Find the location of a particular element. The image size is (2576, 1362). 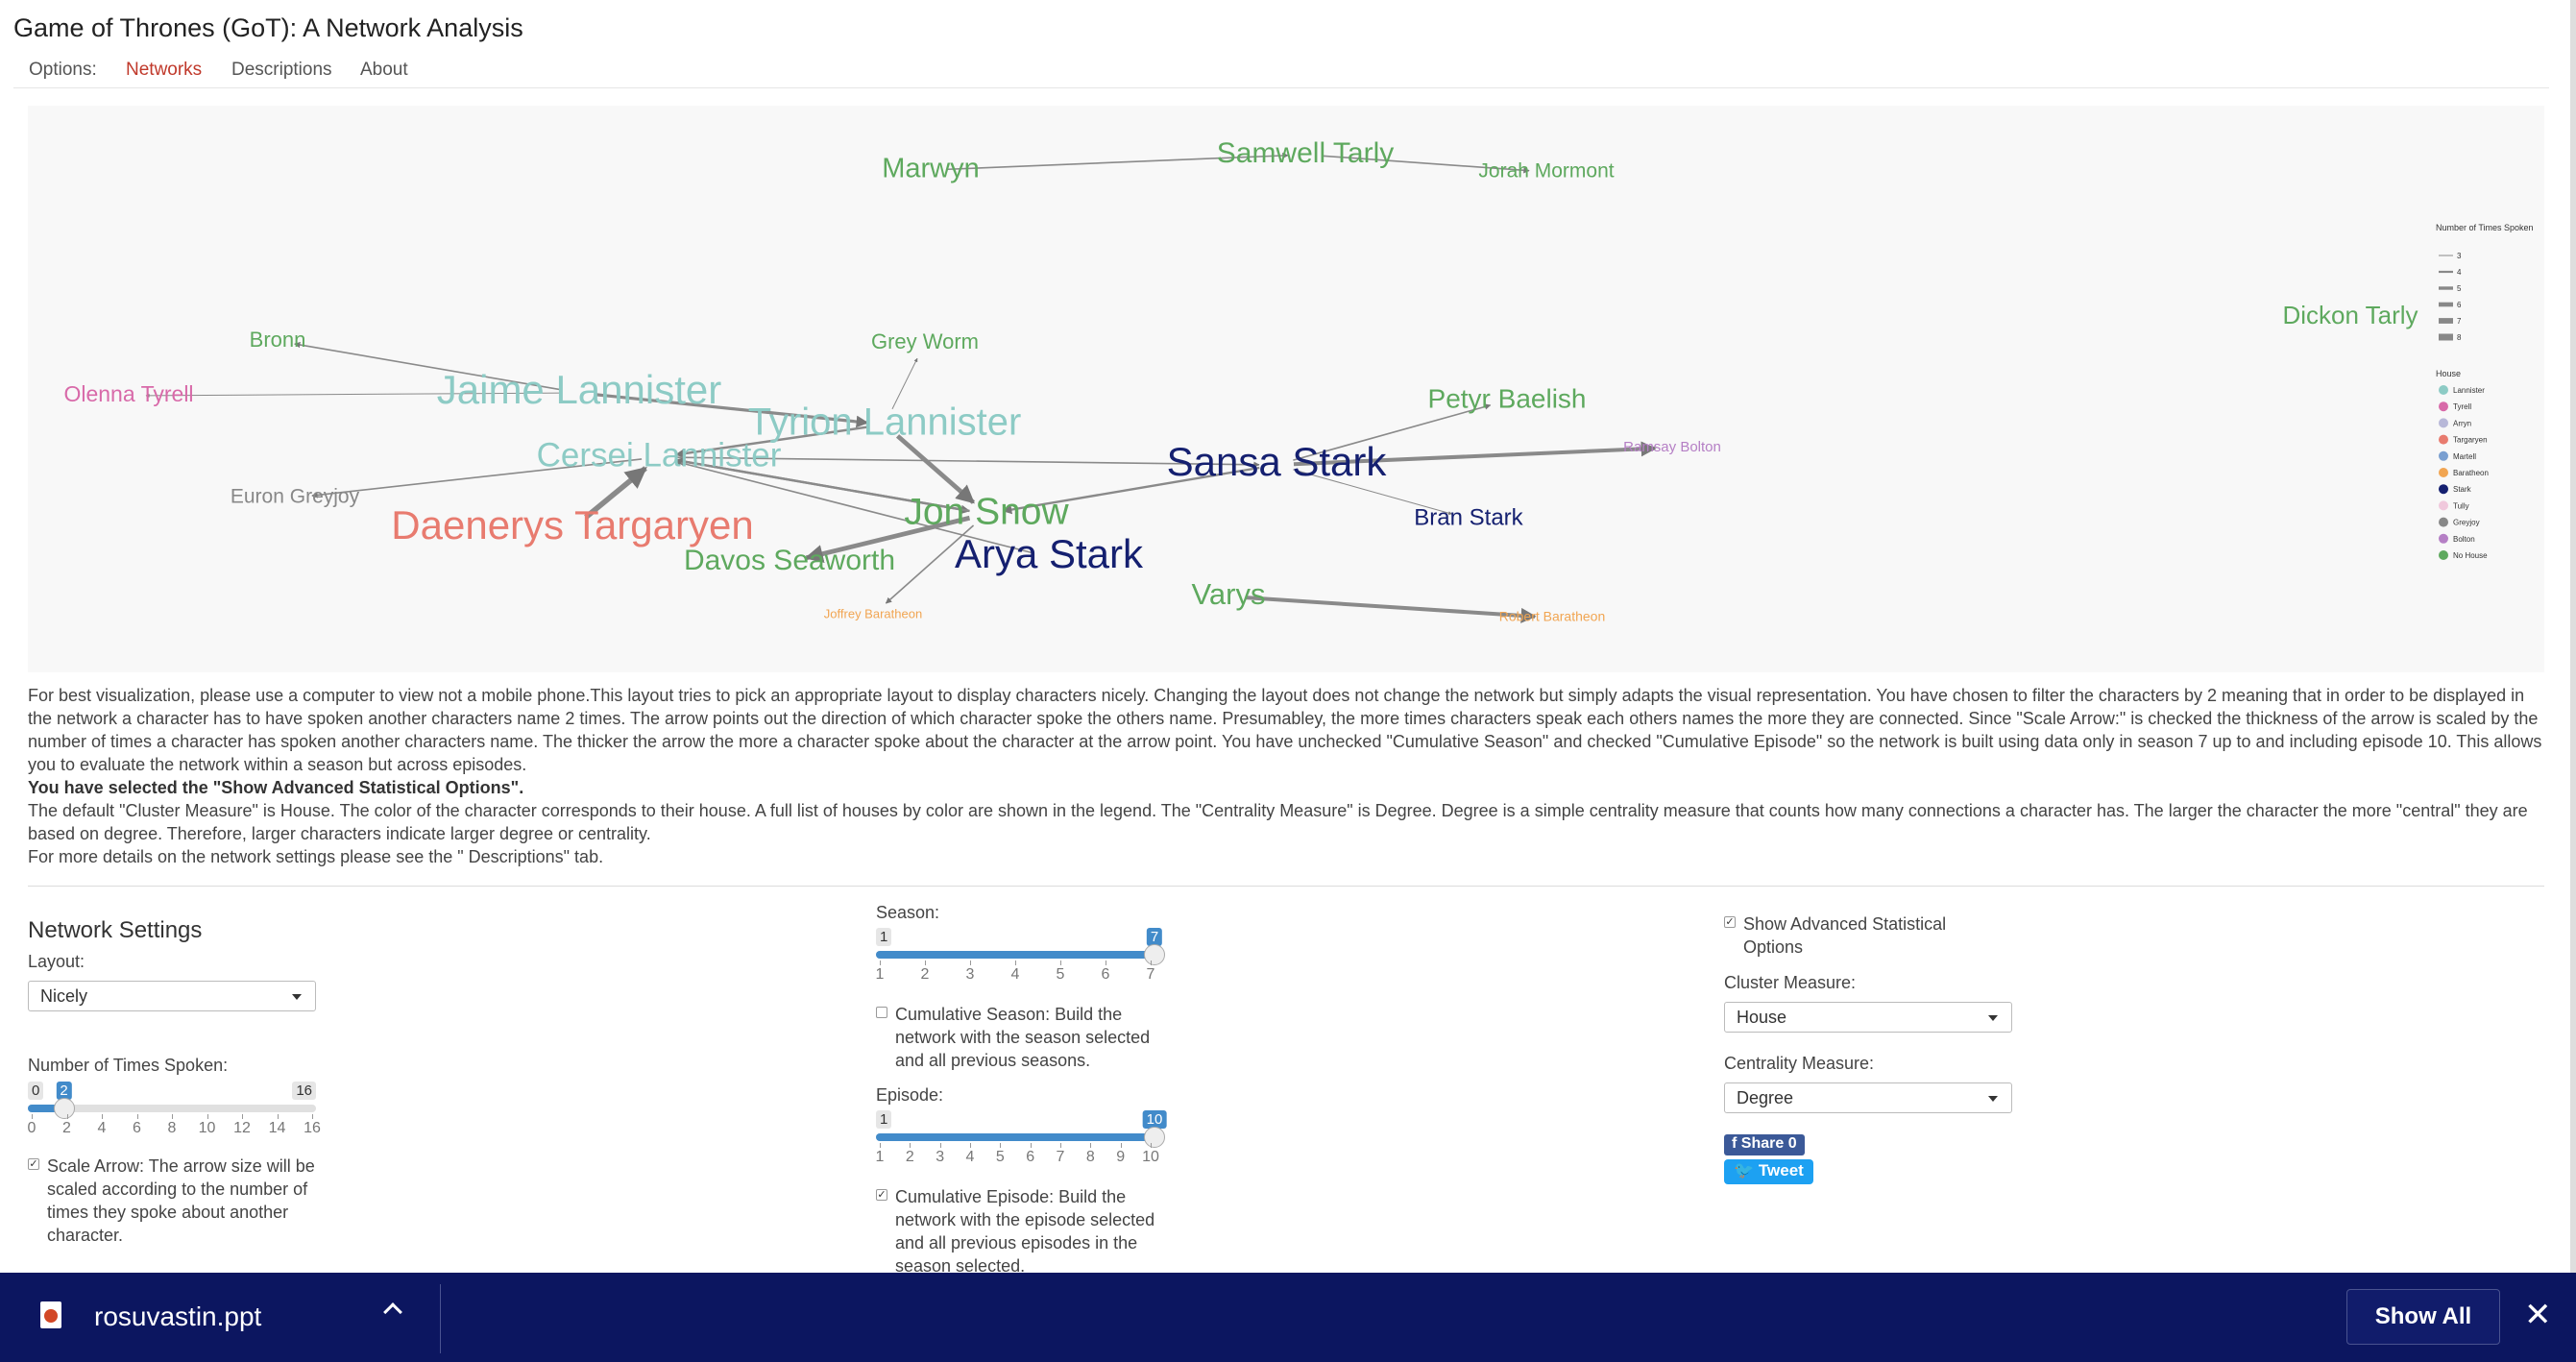

nav-options: Options: is located at coordinates (63, 70).